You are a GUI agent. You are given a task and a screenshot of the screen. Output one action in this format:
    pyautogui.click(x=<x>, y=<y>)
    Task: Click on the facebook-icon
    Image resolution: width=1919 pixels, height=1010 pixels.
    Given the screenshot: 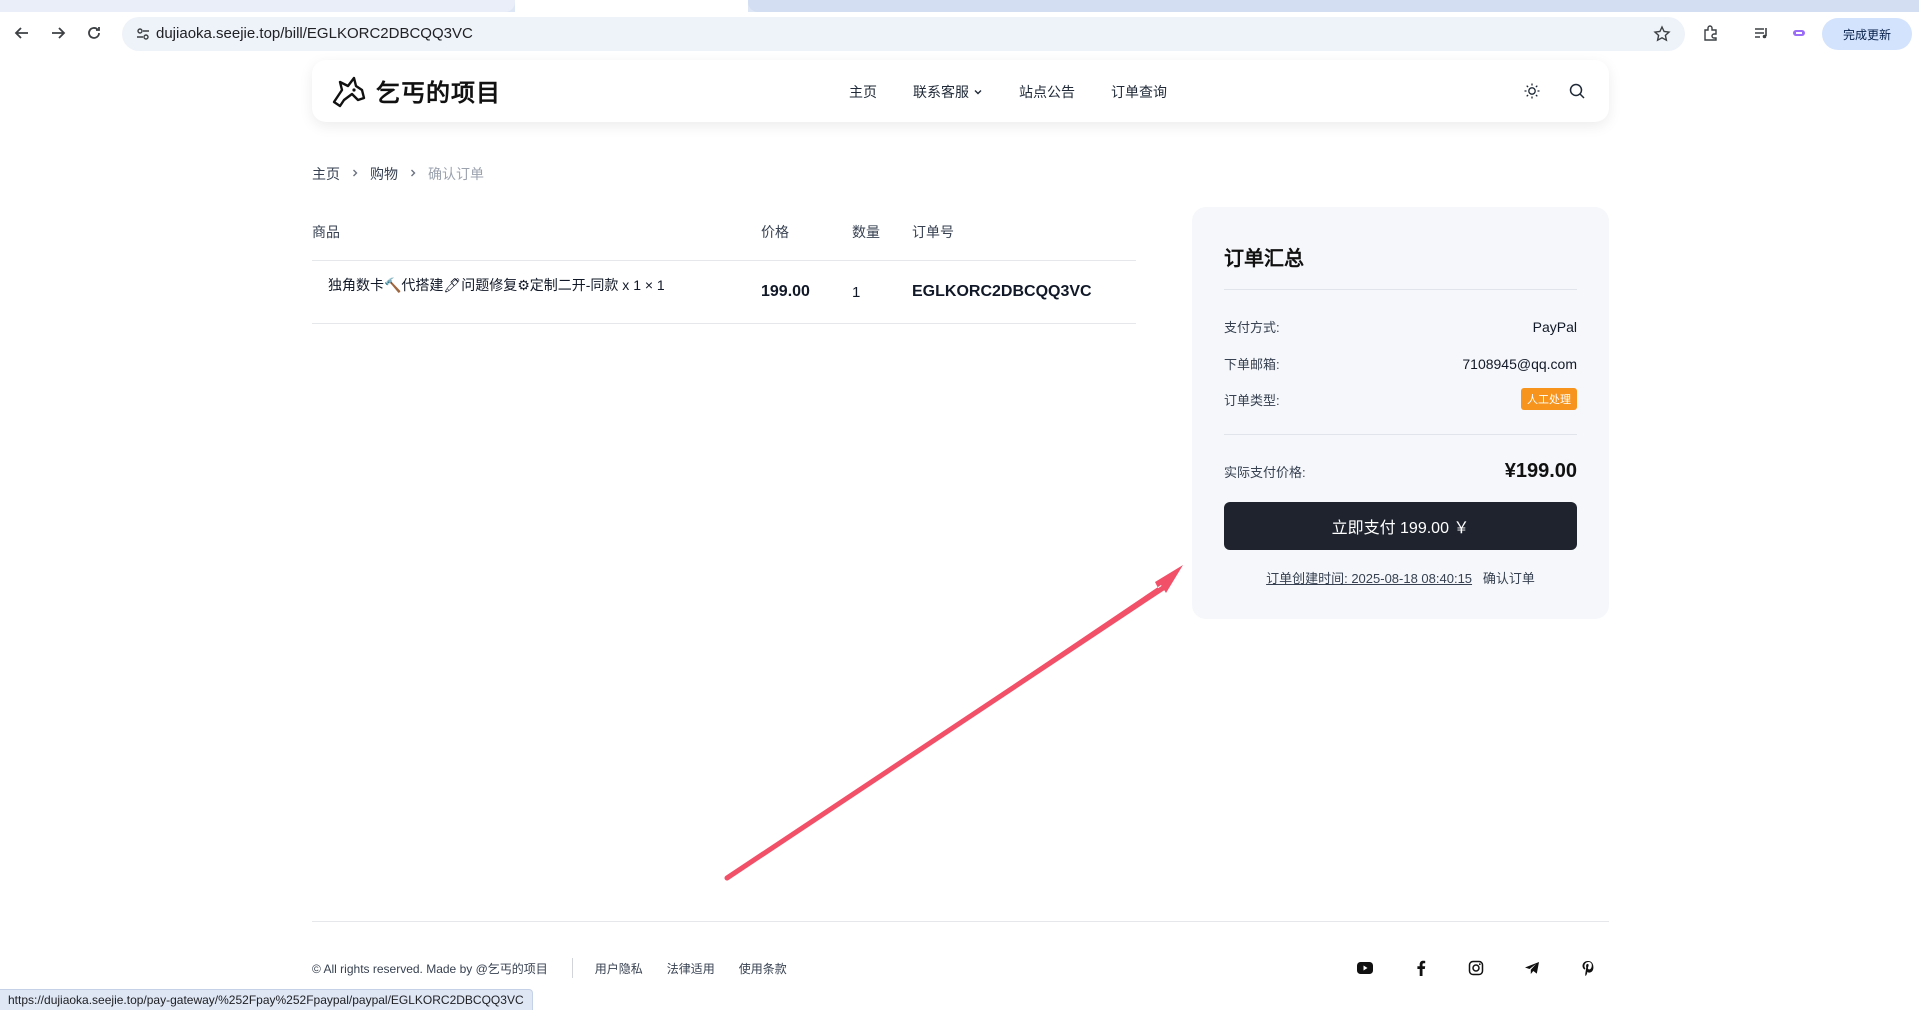 What is the action you would take?
    pyautogui.click(x=1421, y=968)
    